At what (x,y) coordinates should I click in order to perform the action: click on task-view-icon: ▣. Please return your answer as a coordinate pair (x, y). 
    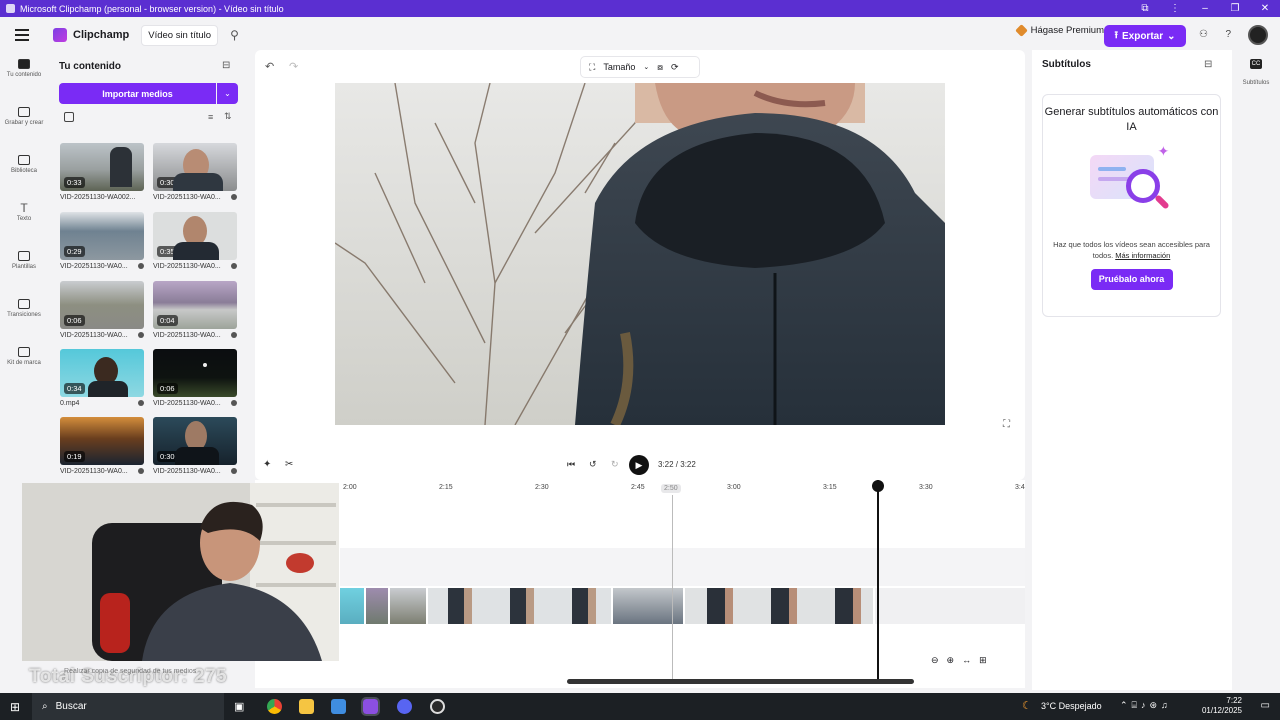
    Looking at the image, I should click on (239, 706).